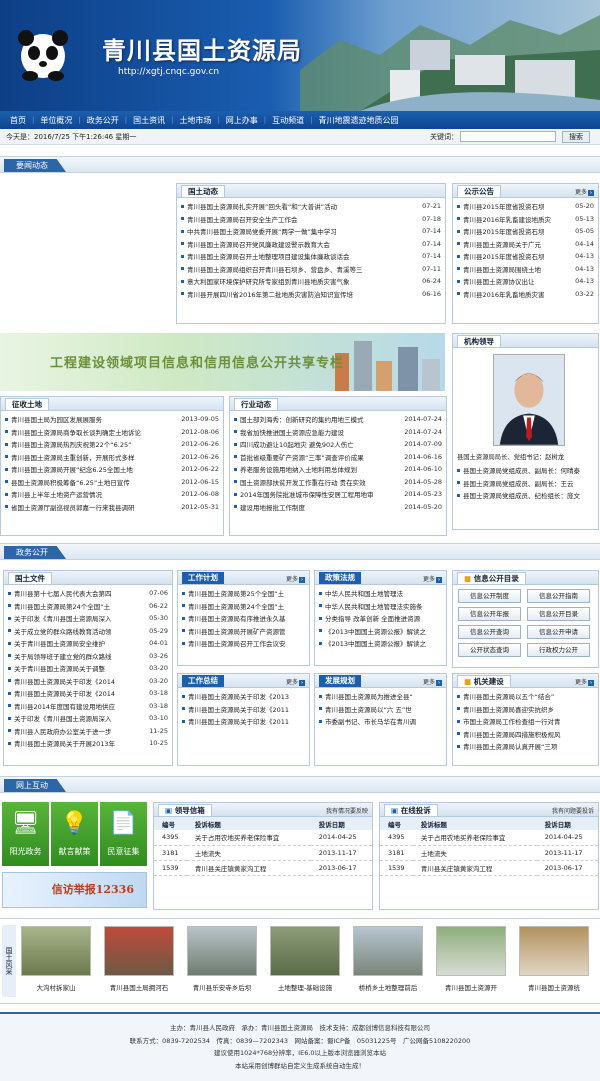 The width and height of the screenshot is (600, 1081). What do you see at coordinates (88, 718) in the screenshot?
I see `list-item: 关于印发《青川县国土资源局深入 03-10` at bounding box center [88, 718].